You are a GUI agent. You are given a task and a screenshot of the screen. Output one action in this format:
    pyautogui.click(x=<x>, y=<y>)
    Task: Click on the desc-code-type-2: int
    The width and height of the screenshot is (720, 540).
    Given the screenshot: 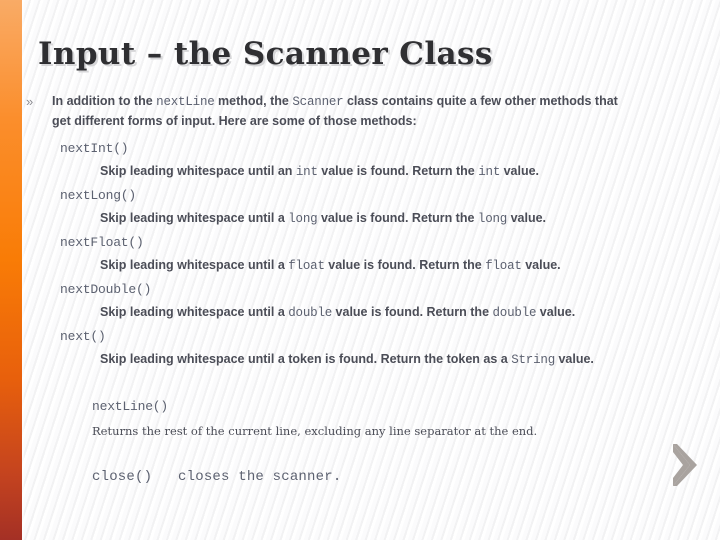 What is the action you would take?
    pyautogui.click(x=489, y=172)
    